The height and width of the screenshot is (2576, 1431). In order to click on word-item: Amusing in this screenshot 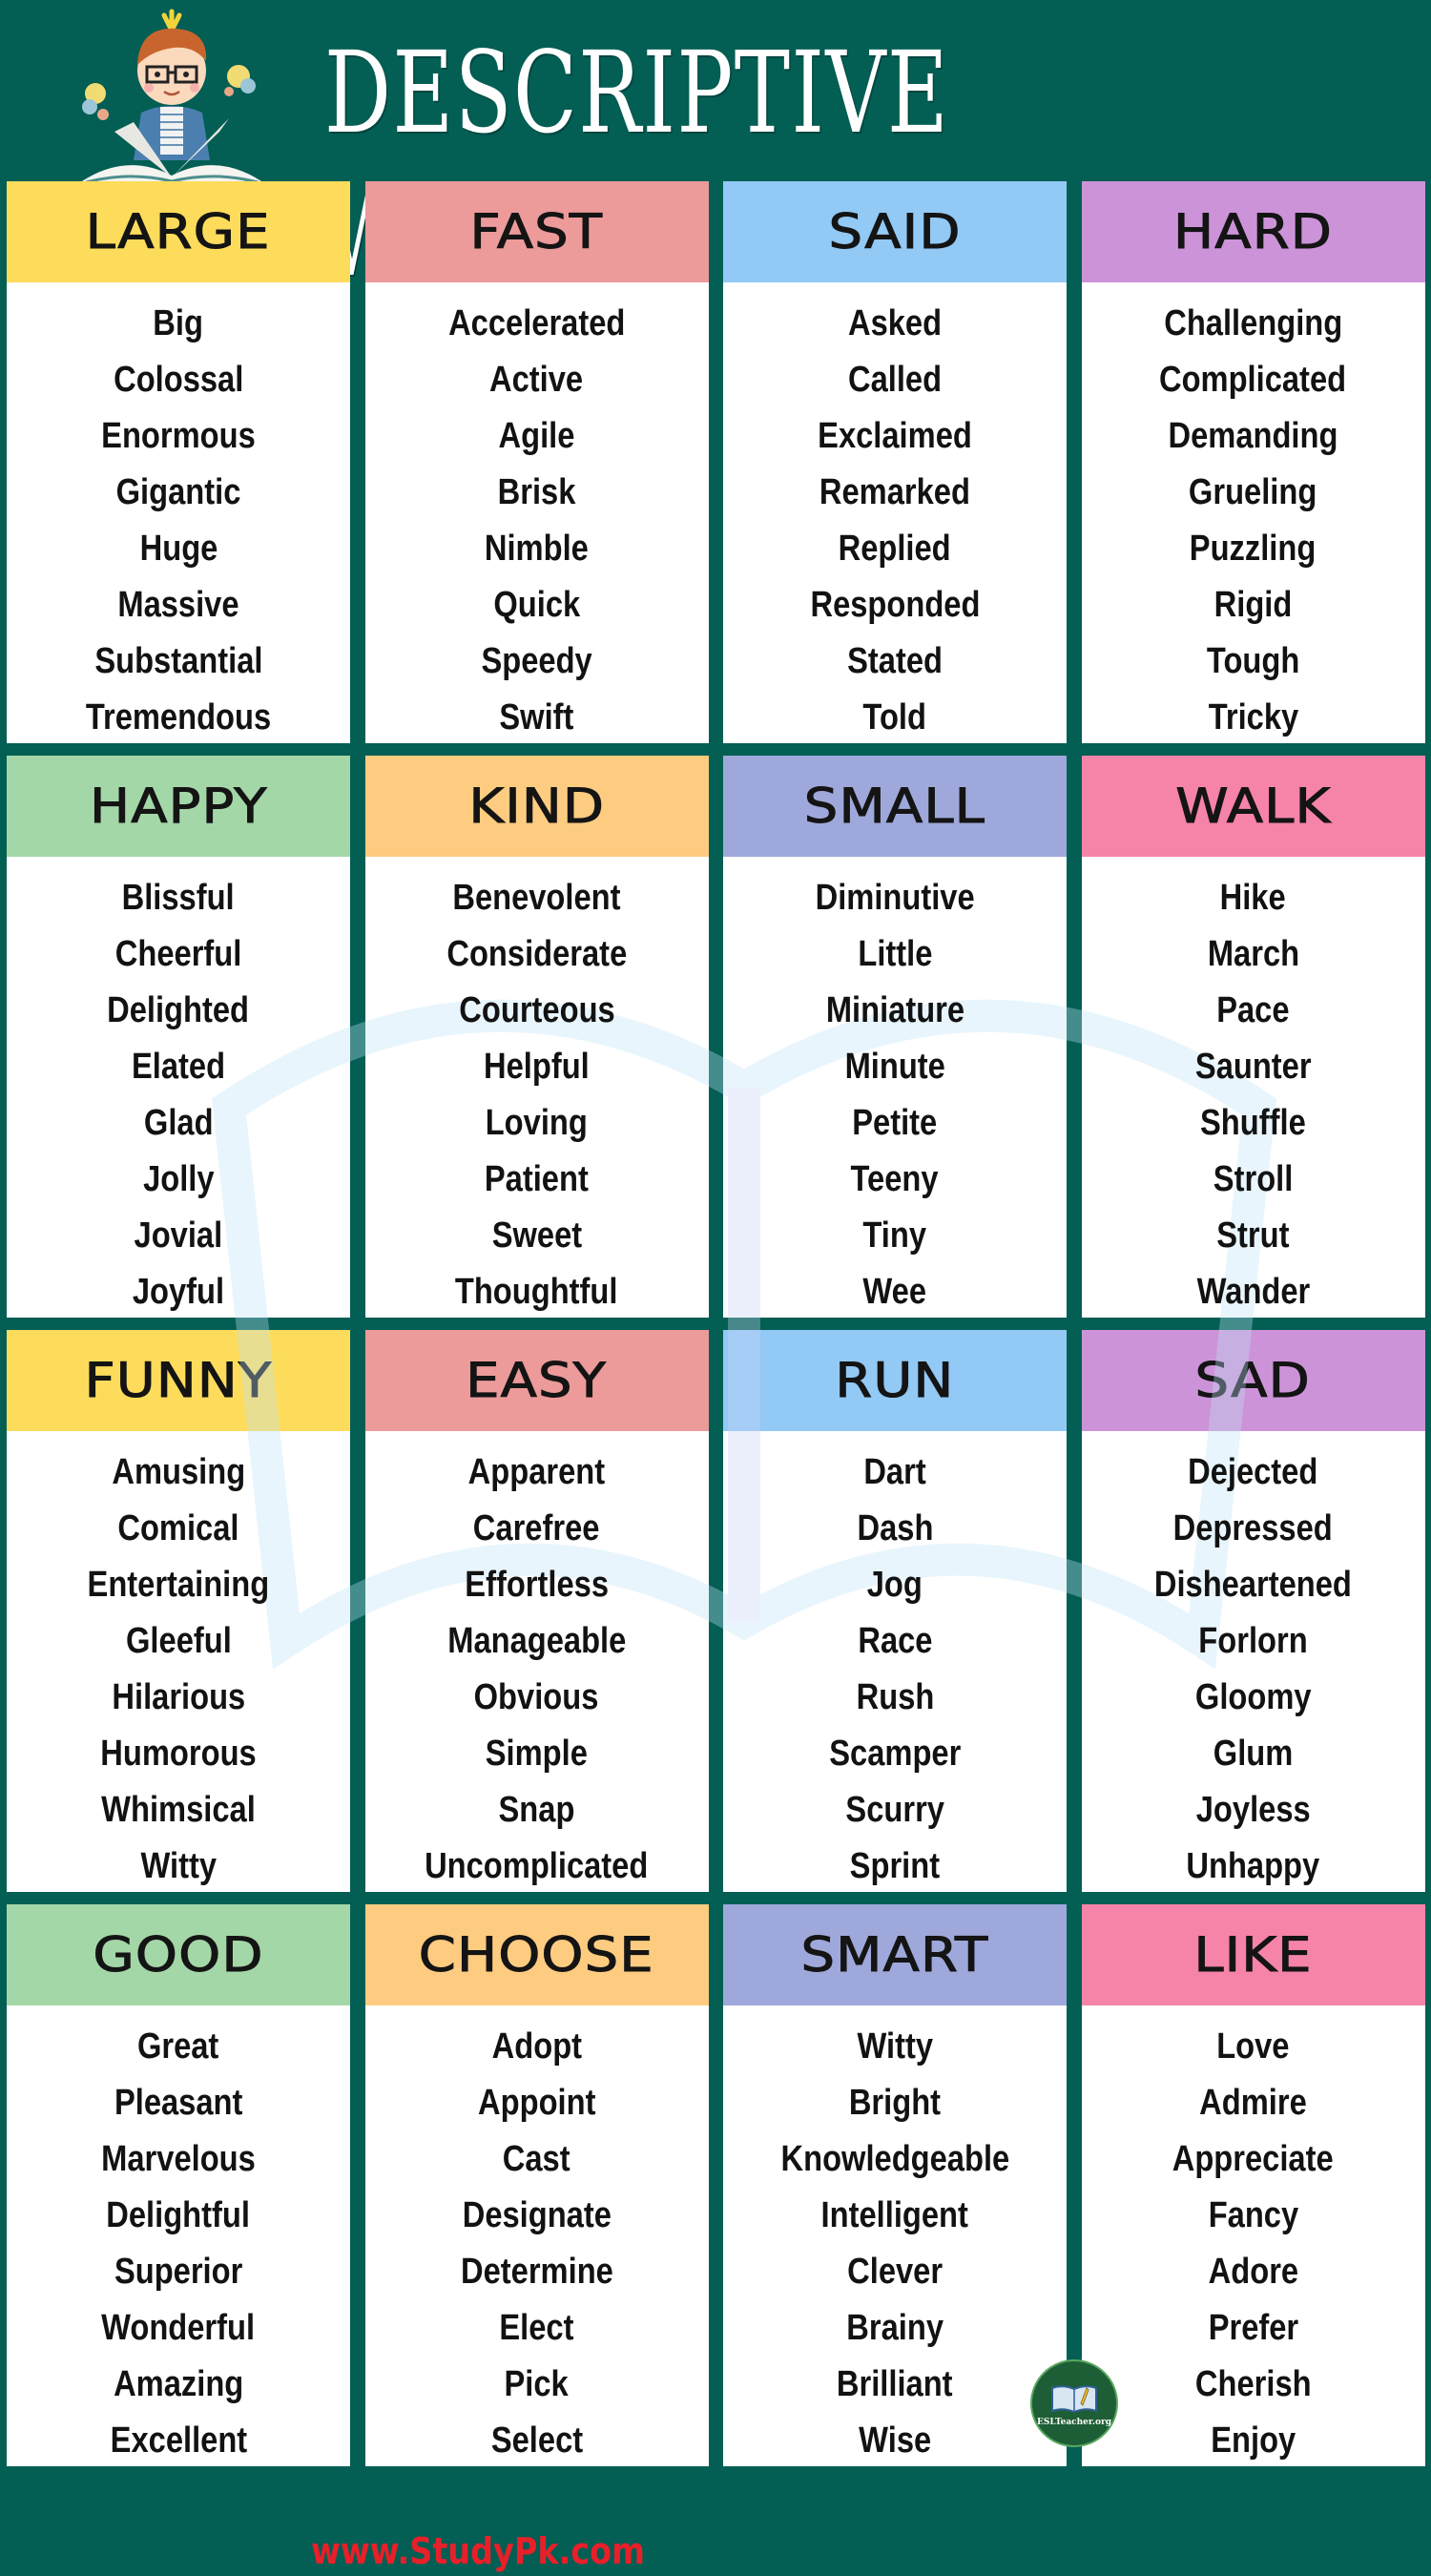, I will do `click(178, 1472)`.